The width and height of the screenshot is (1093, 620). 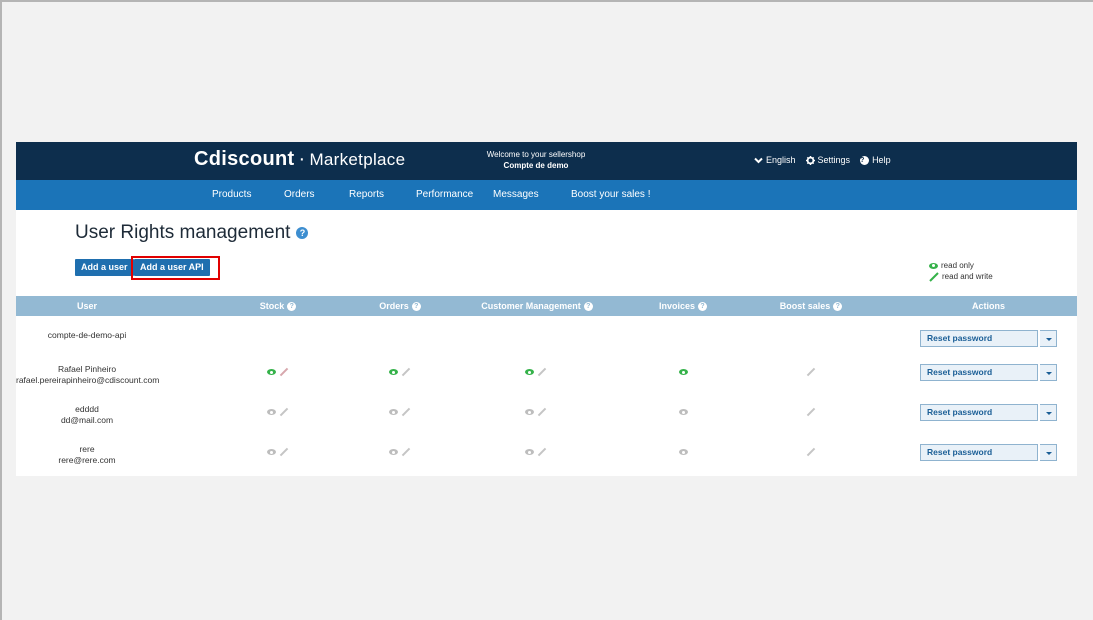 What do you see at coordinates (988, 306) in the screenshot?
I see `col-actions-label: Actions` at bounding box center [988, 306].